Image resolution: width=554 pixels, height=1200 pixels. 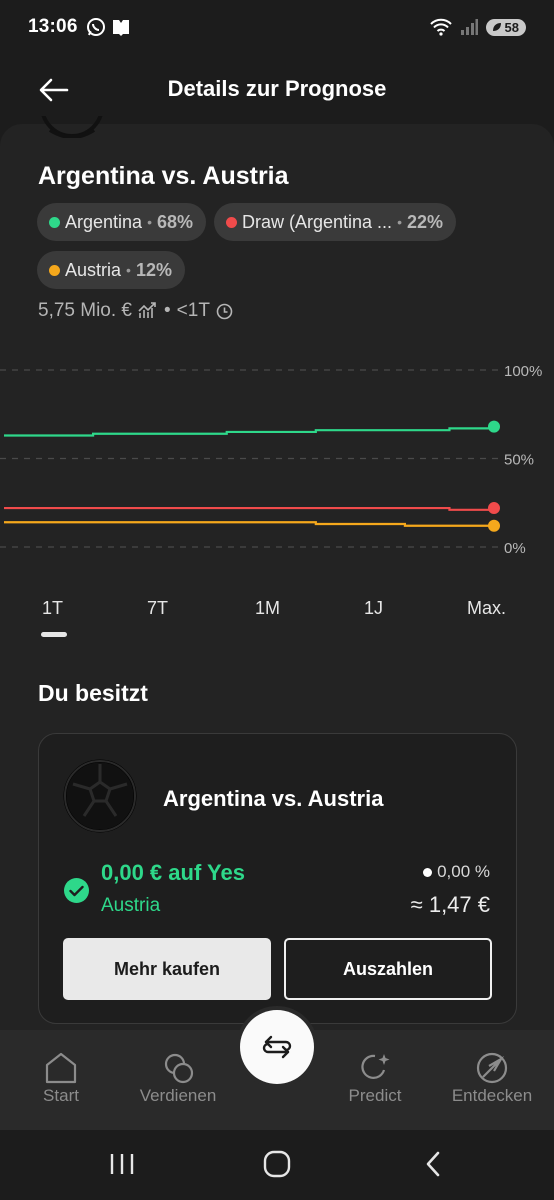 I want to click on top-app-bar: Details zur Prognose, so click(x=277, y=89).